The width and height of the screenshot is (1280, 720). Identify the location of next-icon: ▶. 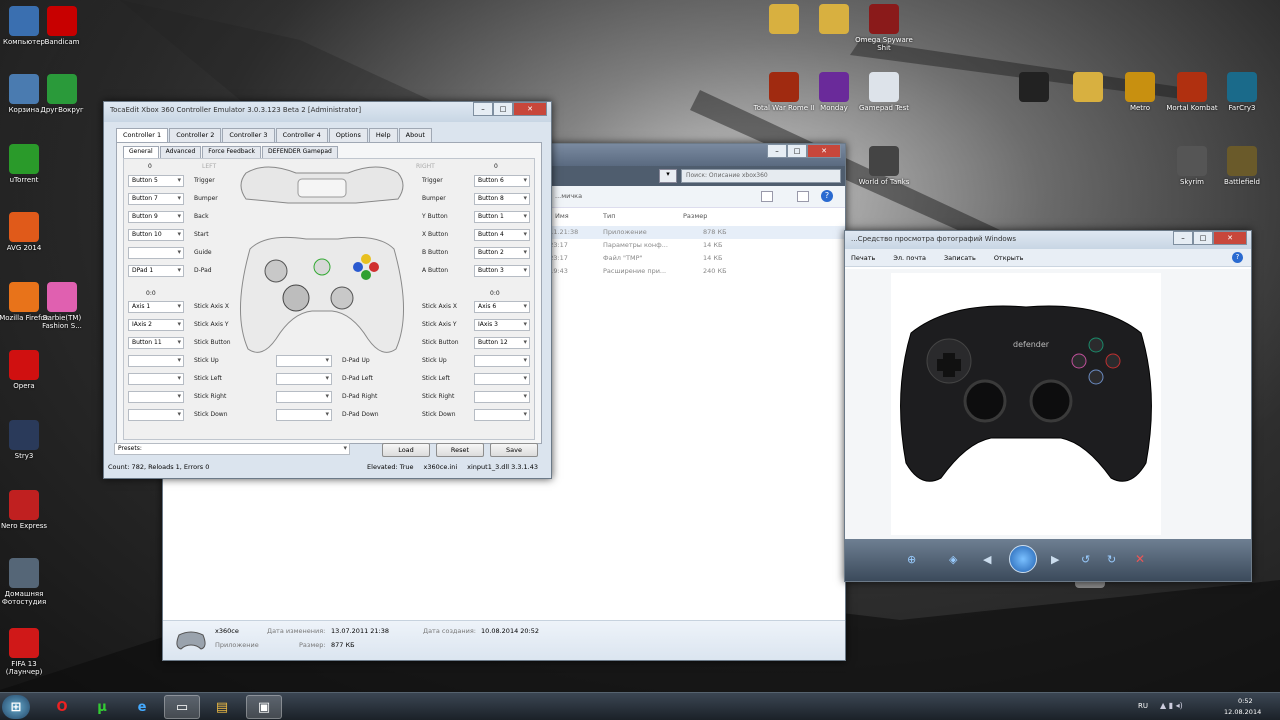
(1055, 559).